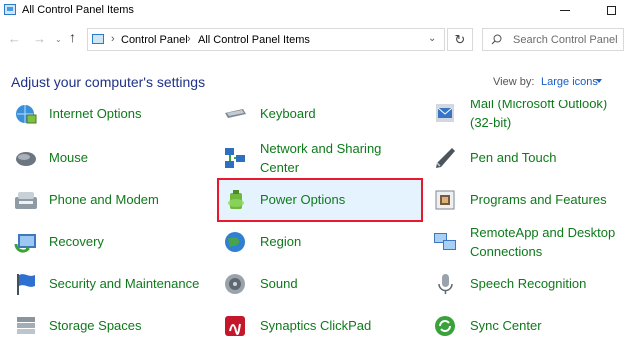 This screenshot has width=630, height=346. What do you see at coordinates (76, 241) in the screenshot?
I see `item-label: Recovery` at bounding box center [76, 241].